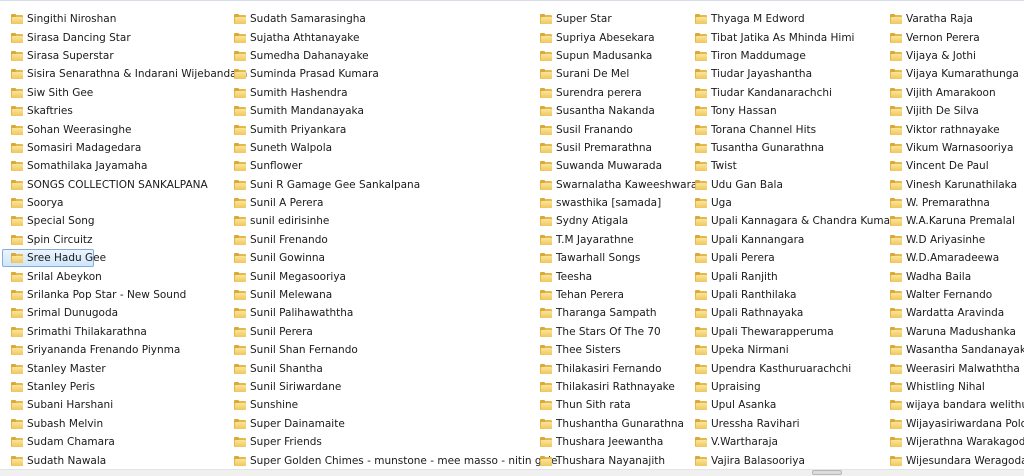 The image size is (1024, 476). I want to click on folder-item: Suneth Walpola, so click(392, 148).